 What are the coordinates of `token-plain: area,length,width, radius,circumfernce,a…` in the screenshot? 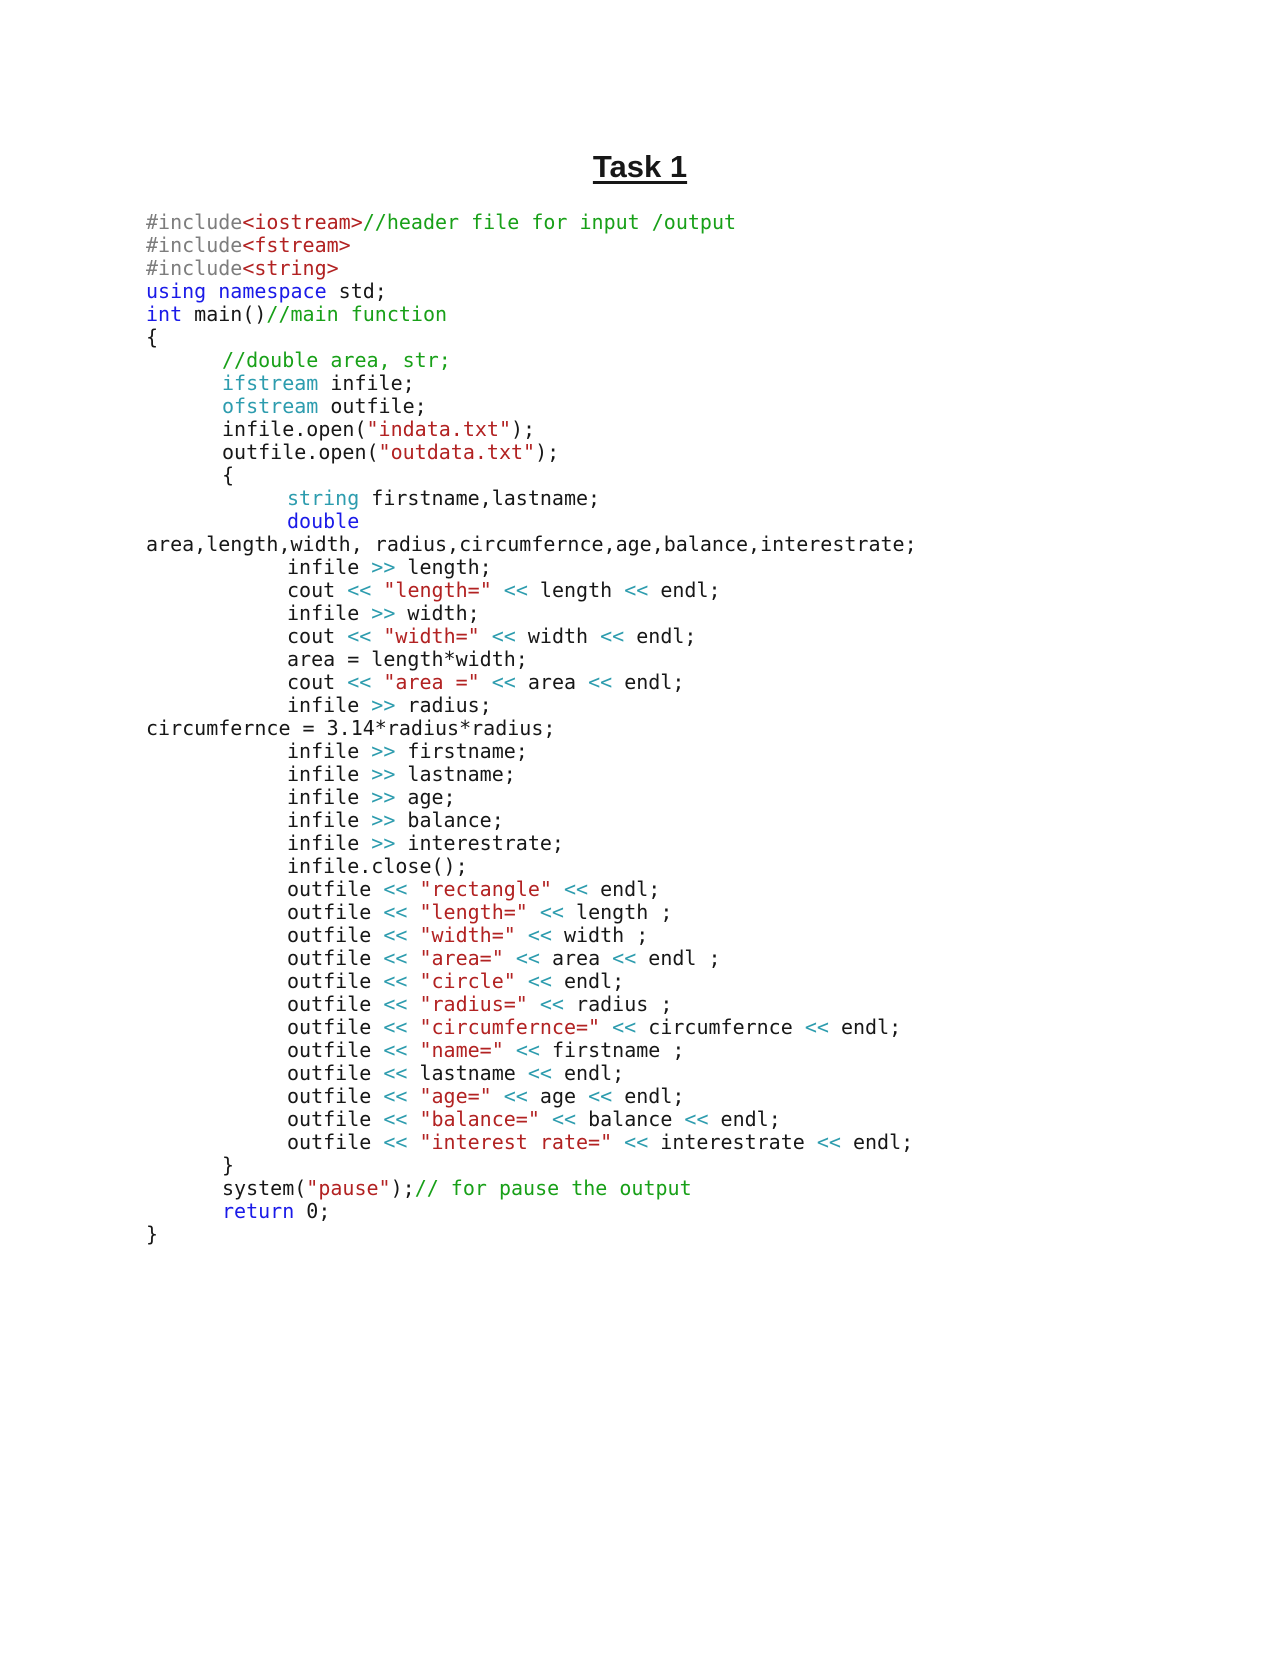 It's located at (531, 544).